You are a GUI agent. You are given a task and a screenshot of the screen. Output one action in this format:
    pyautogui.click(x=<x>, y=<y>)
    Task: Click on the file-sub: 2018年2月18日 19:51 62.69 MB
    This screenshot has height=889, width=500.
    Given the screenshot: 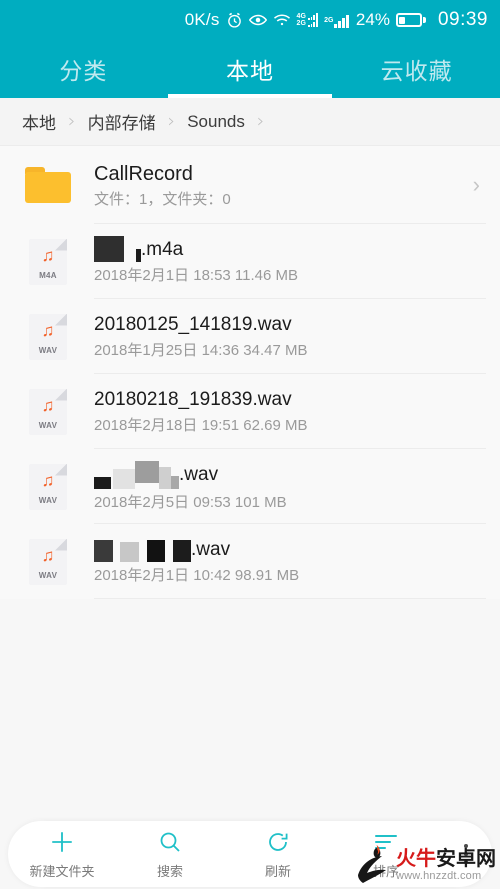 What is the action you would take?
    pyautogui.click(x=201, y=425)
    